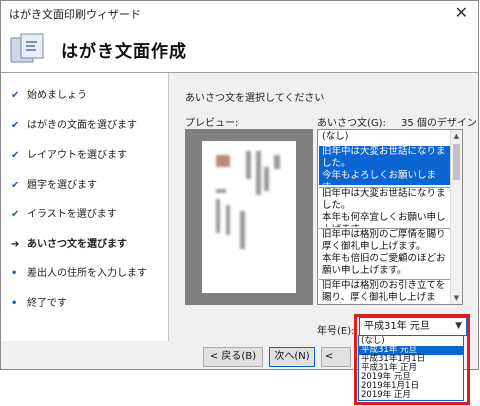  I want to click on step-greeting-current: ➔ あいさつ文を選びます, so click(69, 245).